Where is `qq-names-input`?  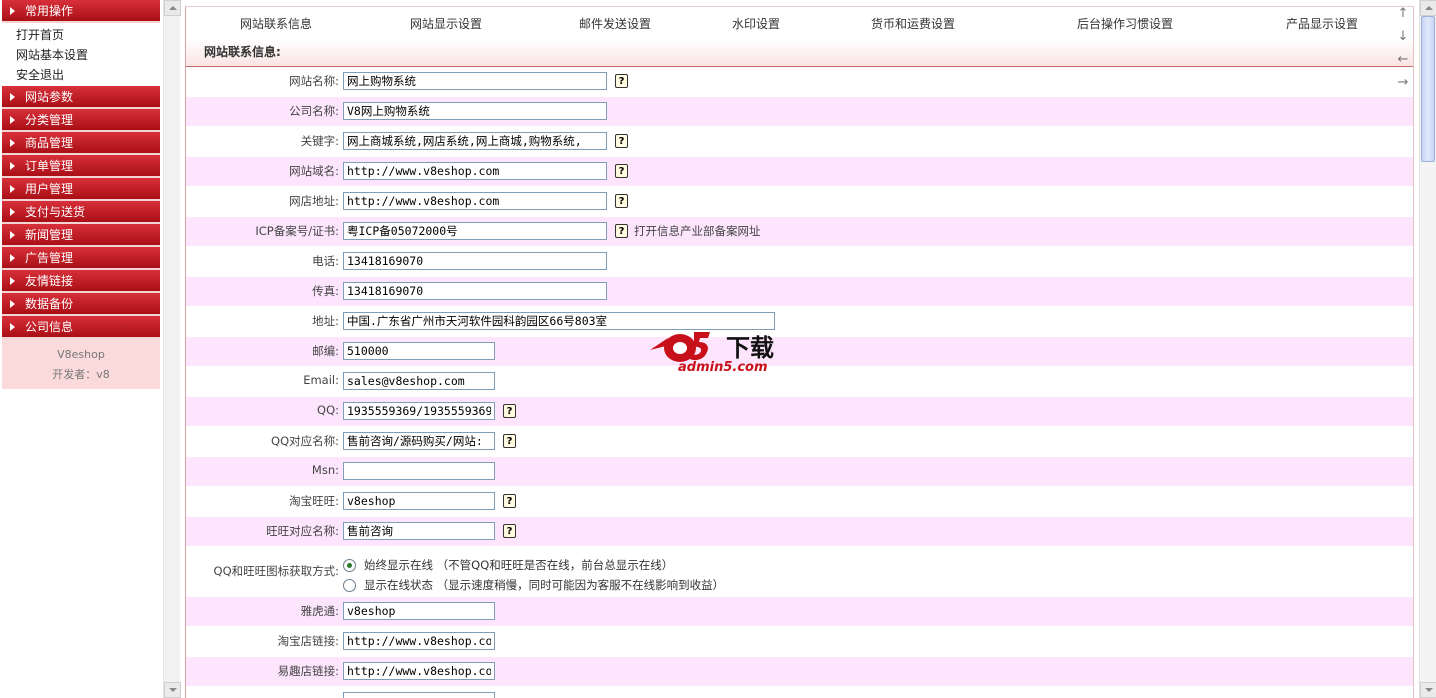
qq-names-input is located at coordinates (419, 441).